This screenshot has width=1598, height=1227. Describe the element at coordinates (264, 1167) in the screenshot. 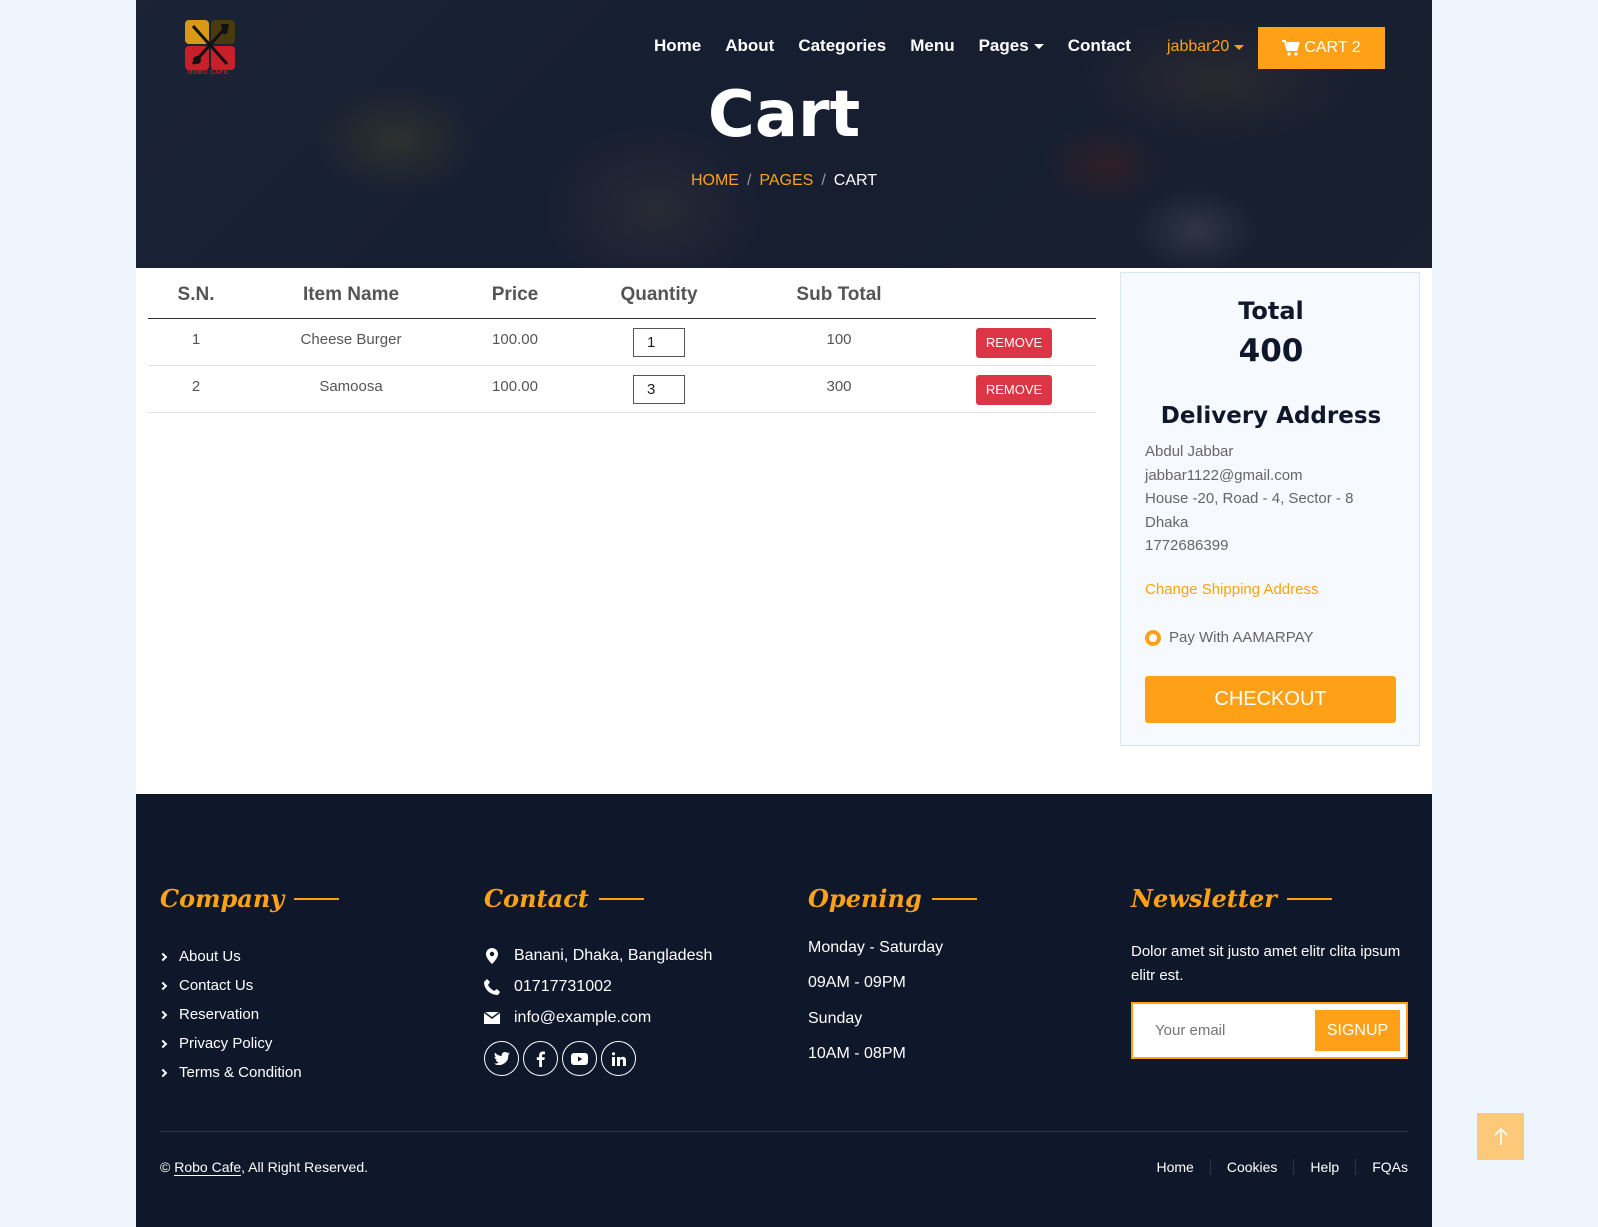

I see `copyright: © Robo Cafe, All Right Reserved.` at that location.